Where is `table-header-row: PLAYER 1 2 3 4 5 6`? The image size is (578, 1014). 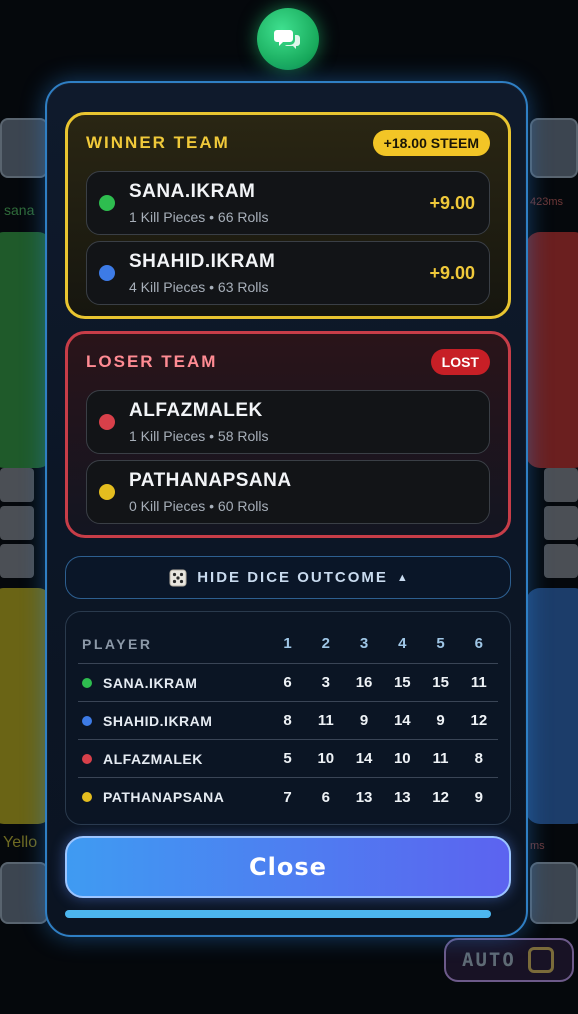 table-header-row: PLAYER 1 2 3 4 5 6 is located at coordinates (288, 644).